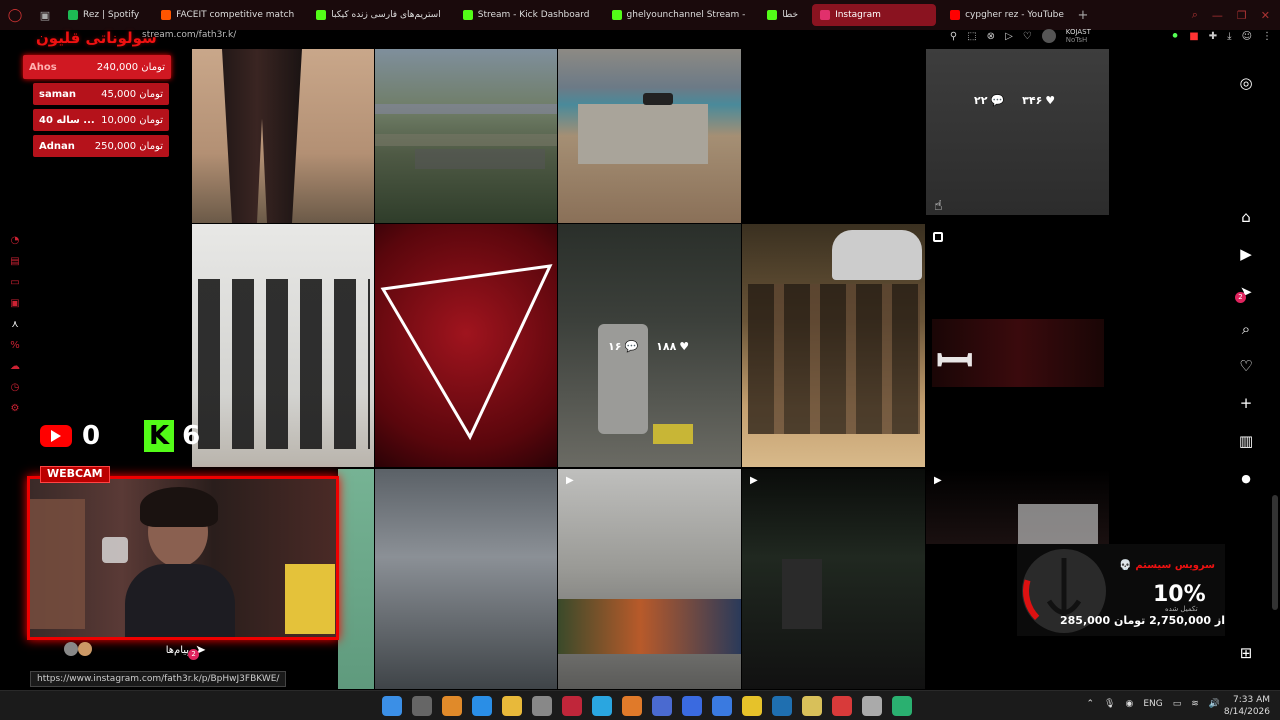 The width and height of the screenshot is (1280, 720). I want to click on browser-tab-1: Rez | Spotify, so click(103, 15).